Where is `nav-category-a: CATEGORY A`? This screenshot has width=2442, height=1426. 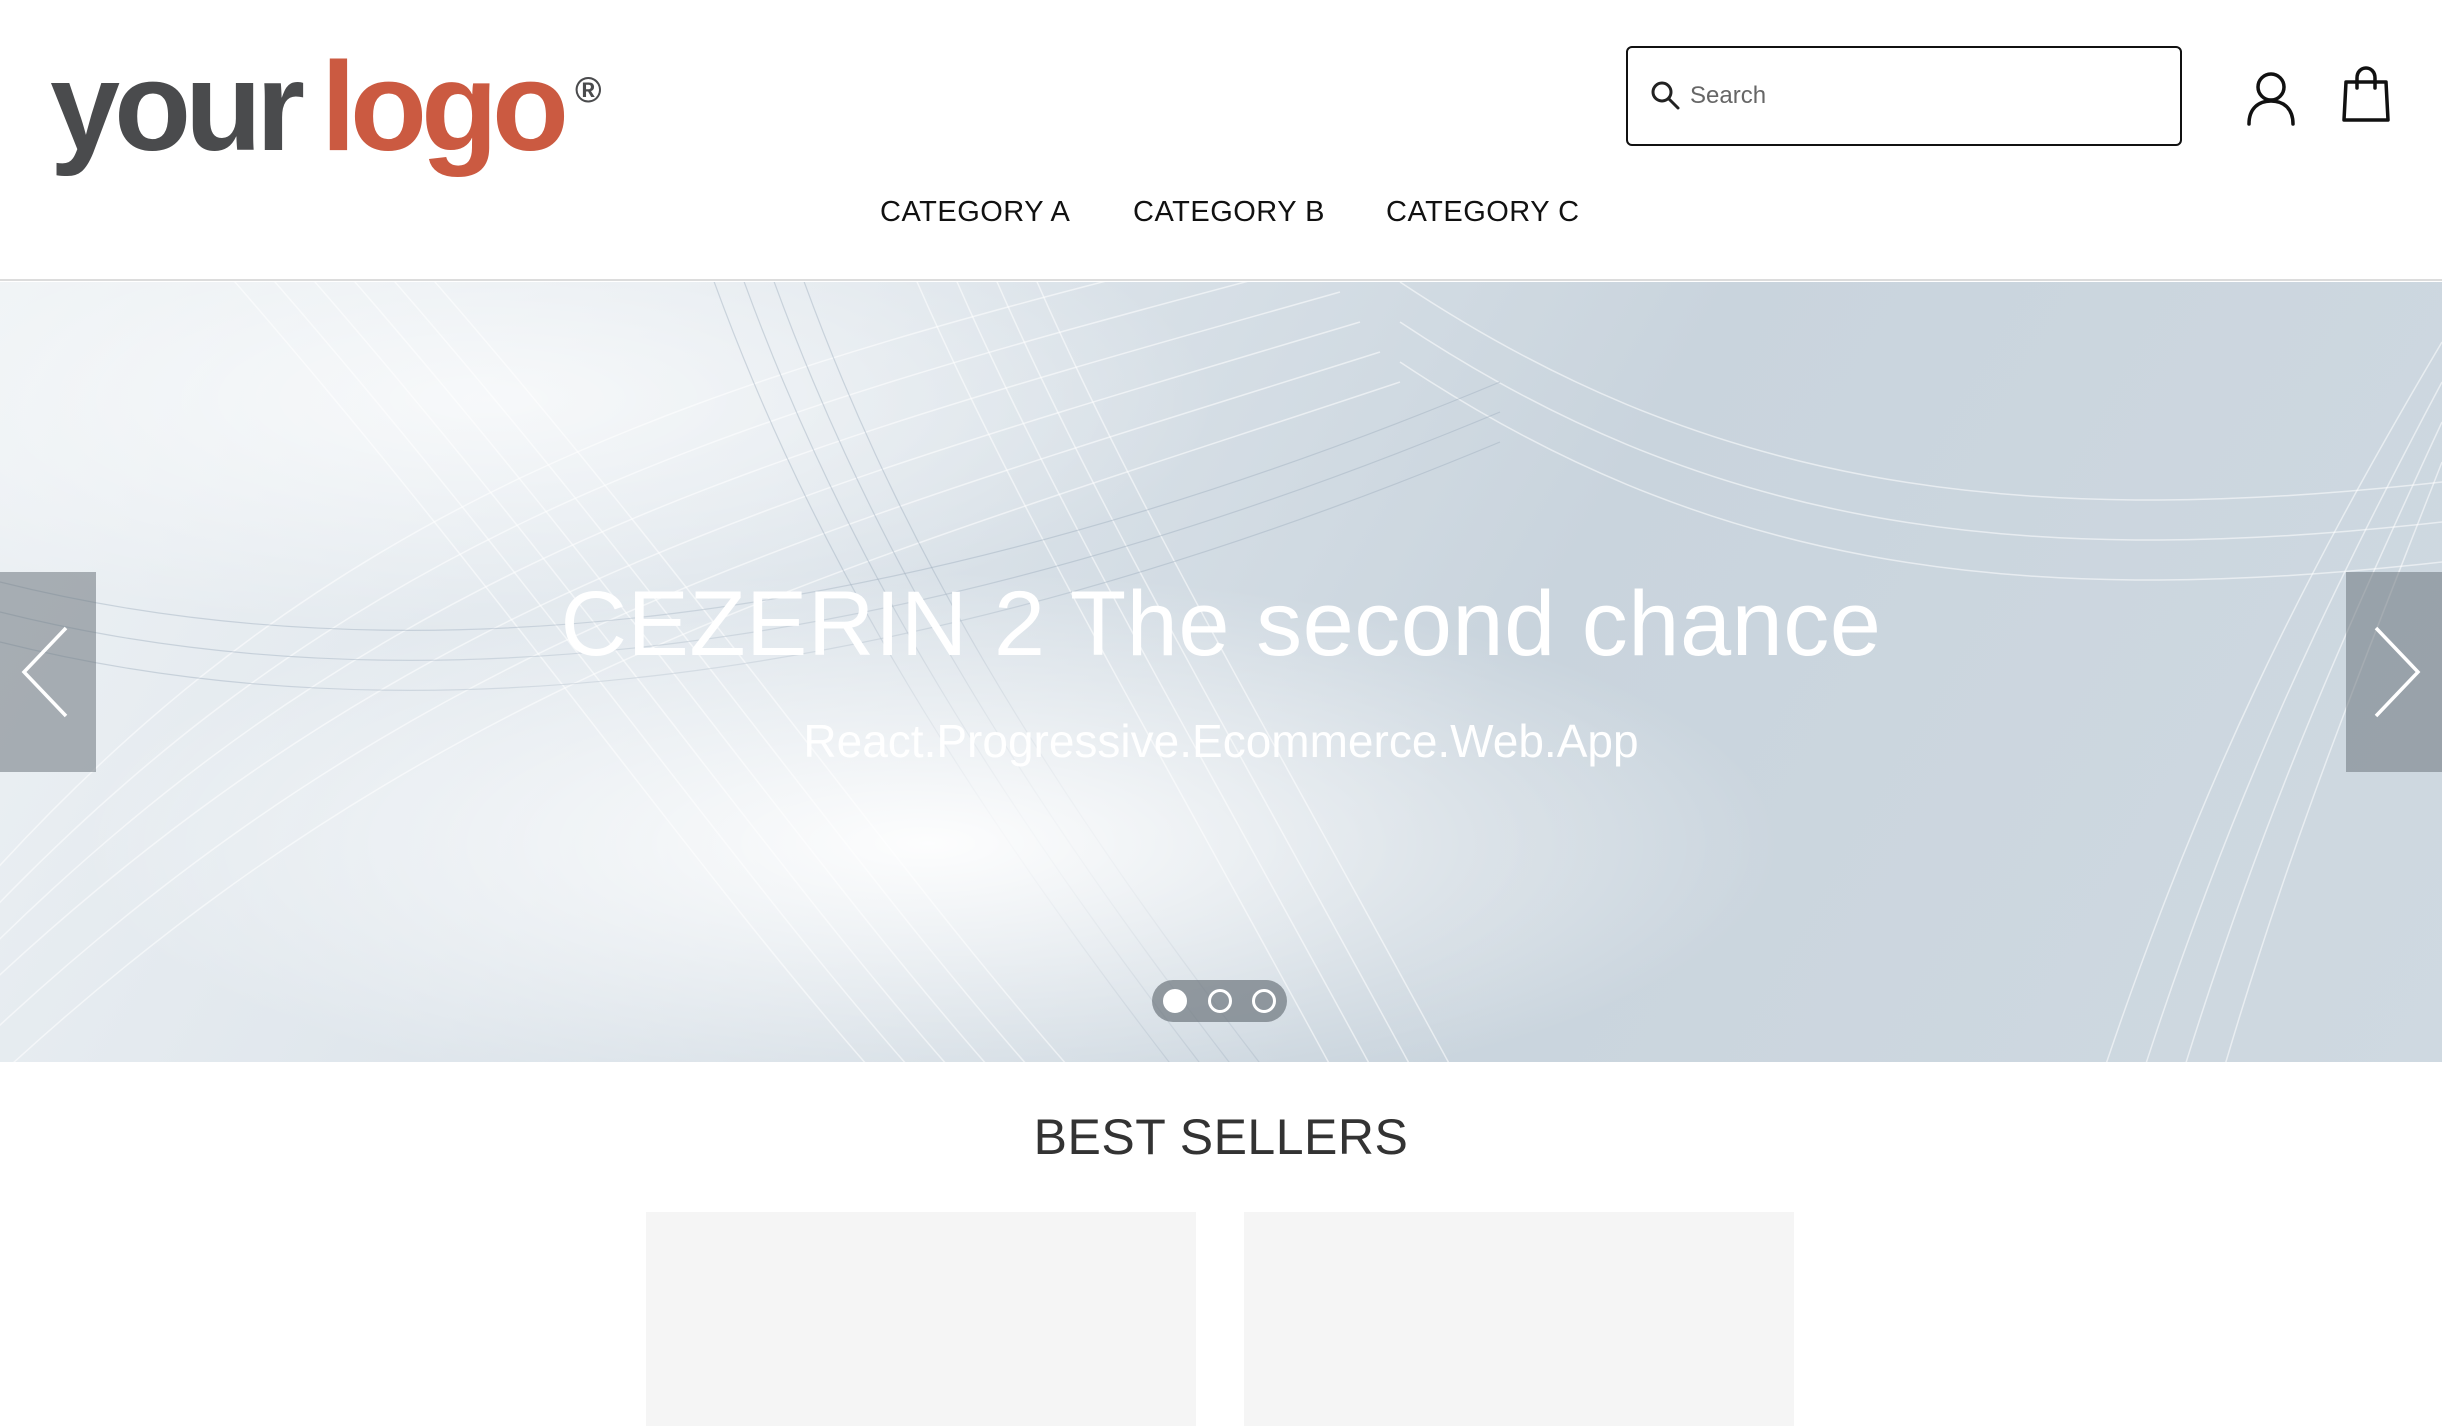 nav-category-a: CATEGORY A is located at coordinates (975, 212).